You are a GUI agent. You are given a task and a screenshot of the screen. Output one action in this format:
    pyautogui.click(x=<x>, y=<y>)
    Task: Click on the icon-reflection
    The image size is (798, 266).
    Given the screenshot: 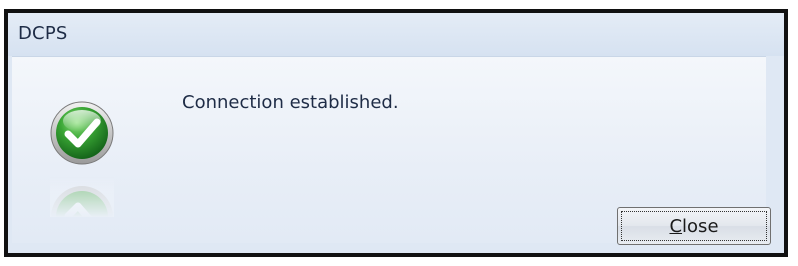 What is the action you would take?
    pyautogui.click(x=82, y=197)
    